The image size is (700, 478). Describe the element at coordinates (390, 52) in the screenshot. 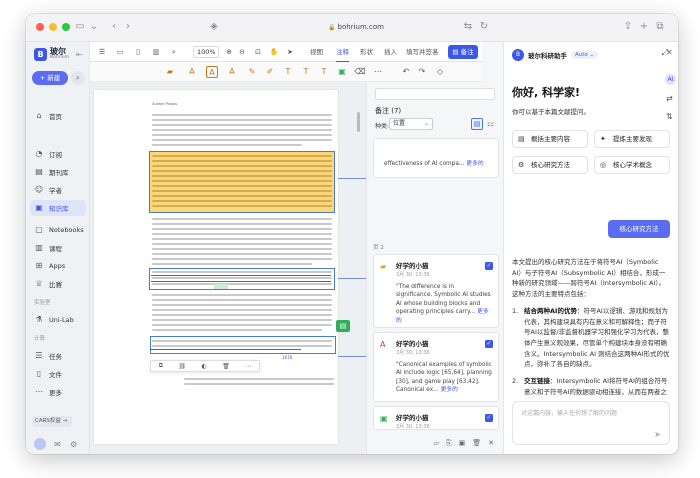

I see `tab-insert: 插入` at that location.